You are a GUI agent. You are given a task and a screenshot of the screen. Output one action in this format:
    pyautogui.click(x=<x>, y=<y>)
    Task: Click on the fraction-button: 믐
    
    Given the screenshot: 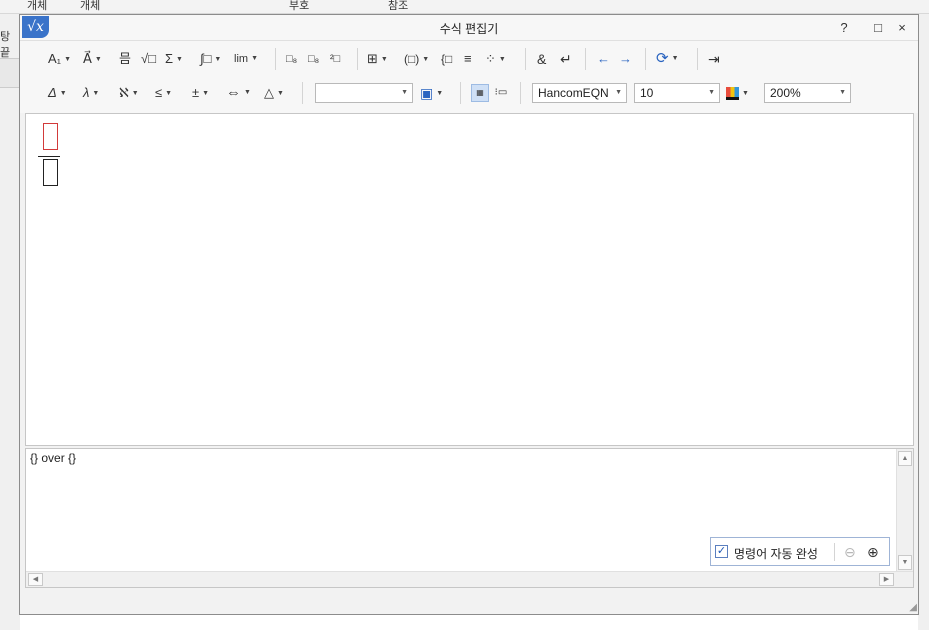 What is the action you would take?
    pyautogui.click(x=125, y=59)
    